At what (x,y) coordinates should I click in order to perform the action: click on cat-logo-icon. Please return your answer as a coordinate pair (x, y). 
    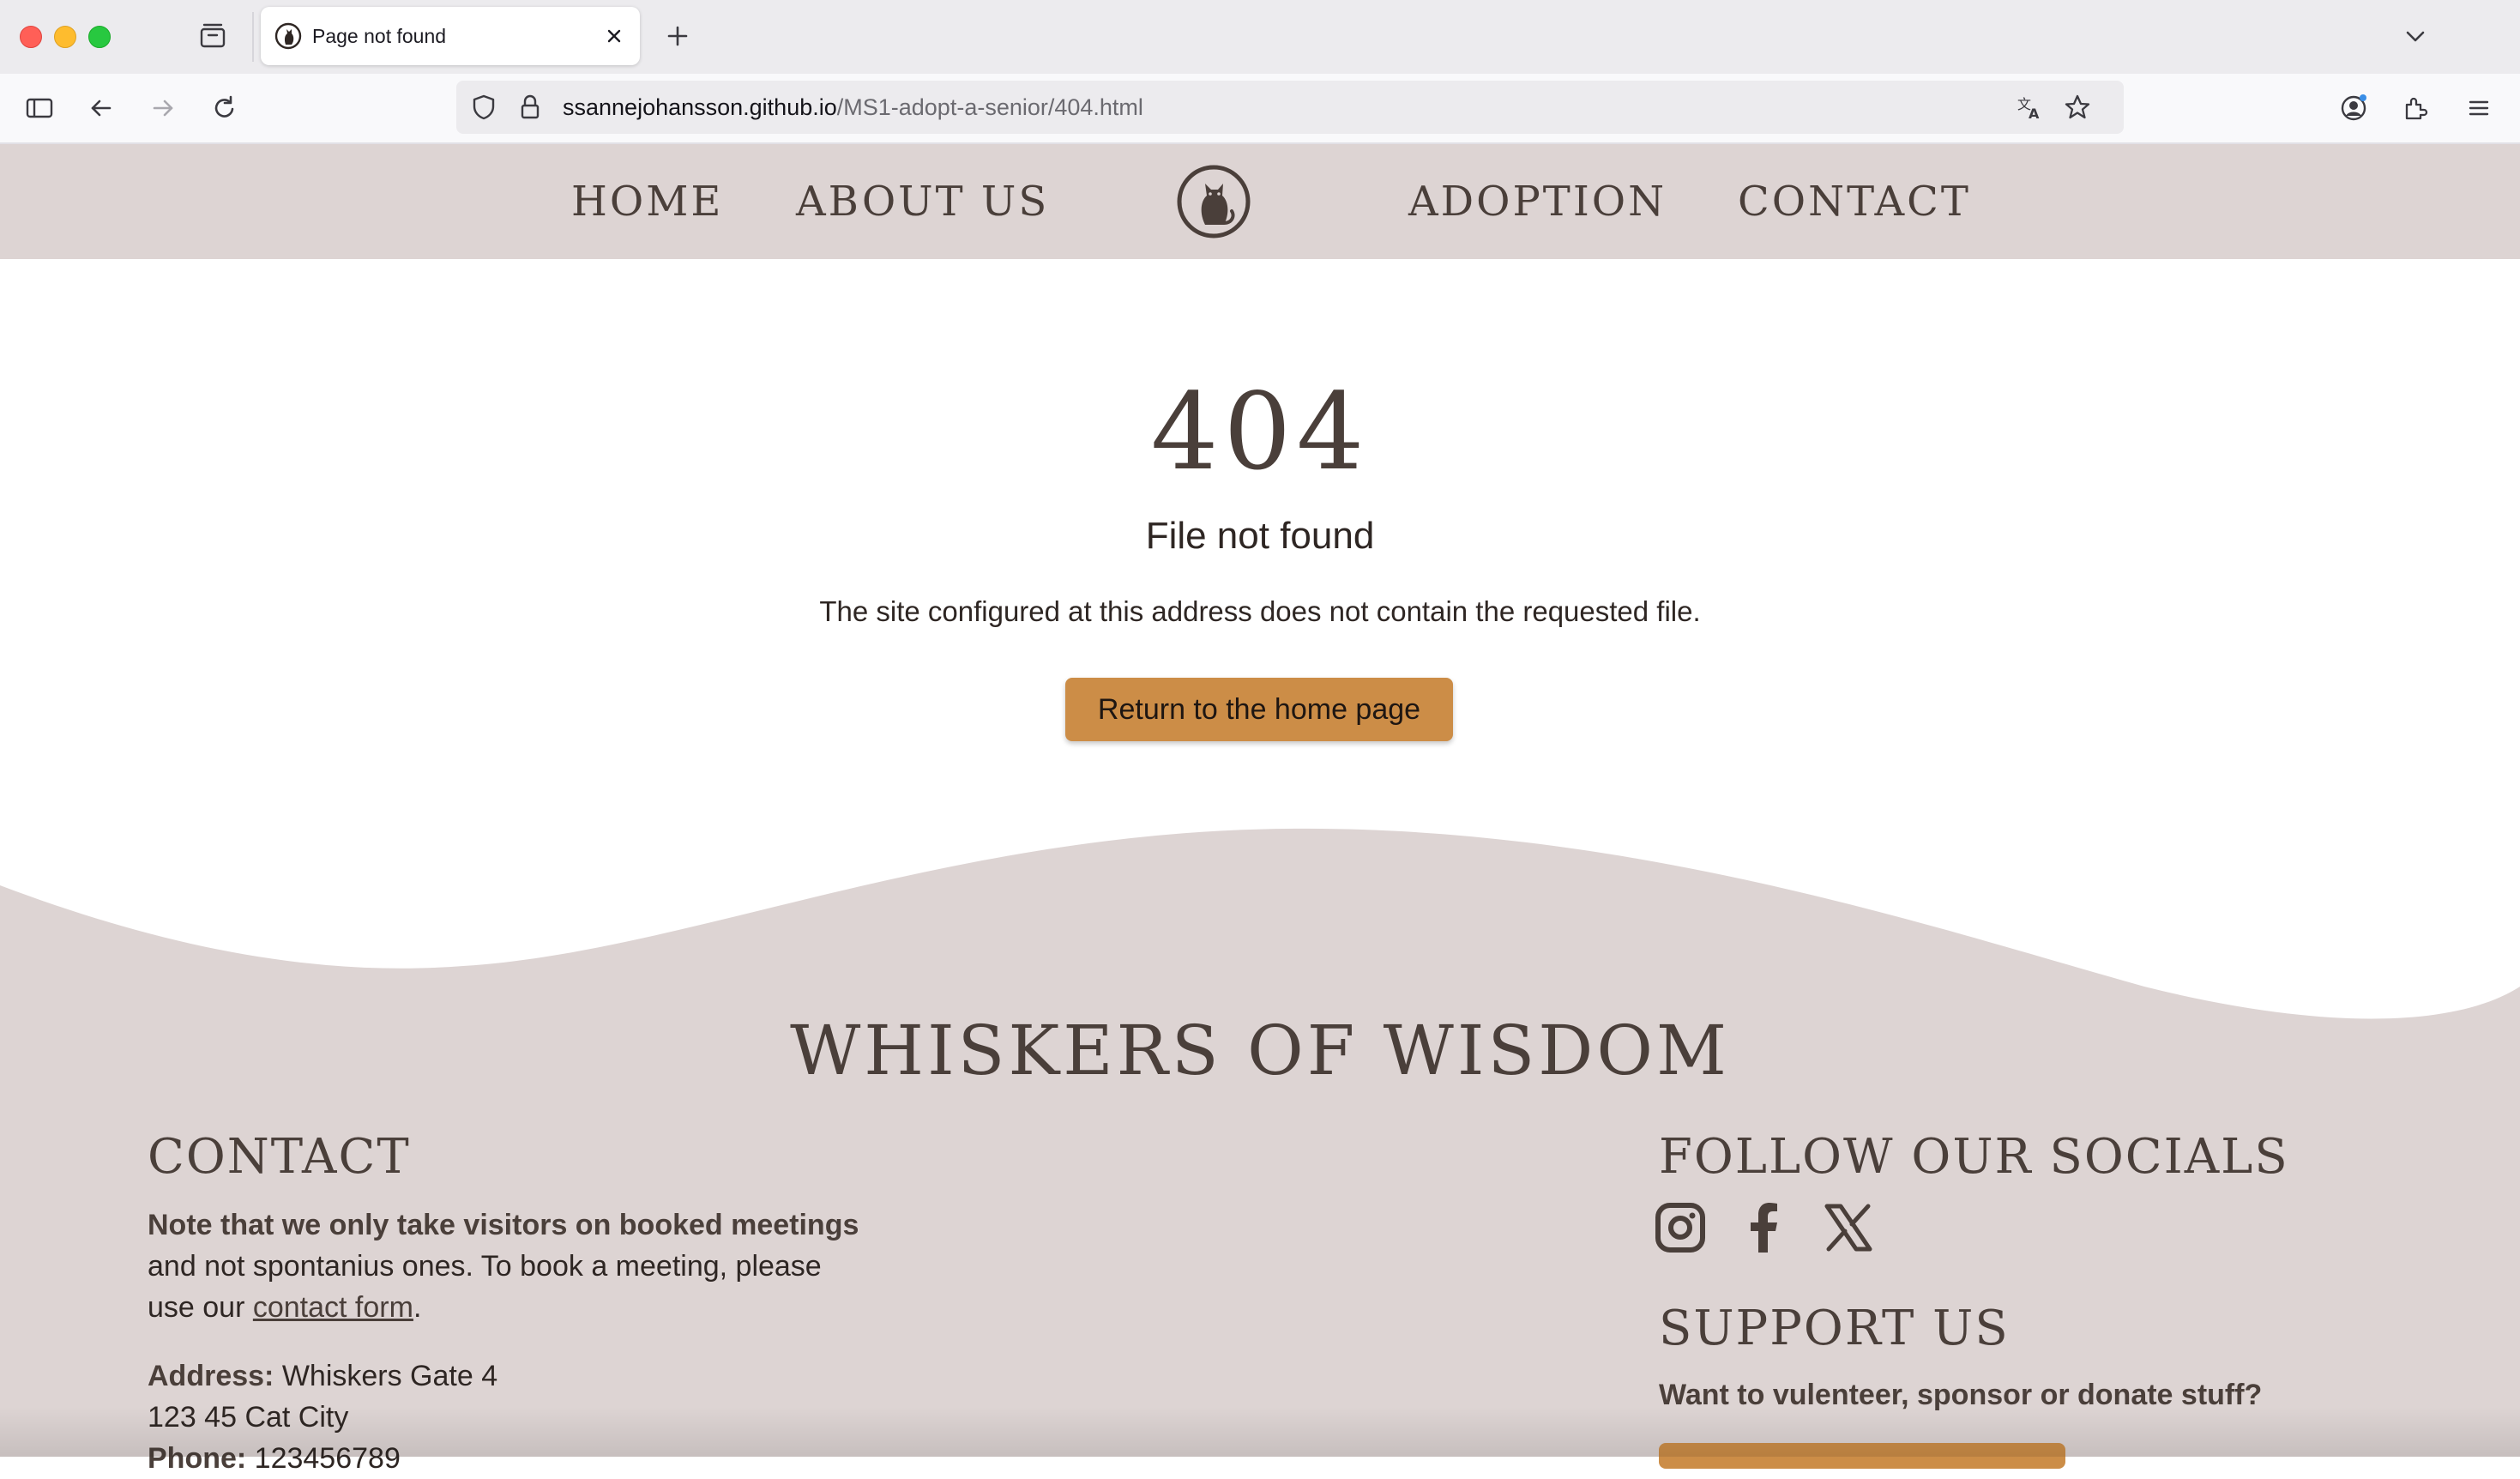
    Looking at the image, I should click on (1213, 201).